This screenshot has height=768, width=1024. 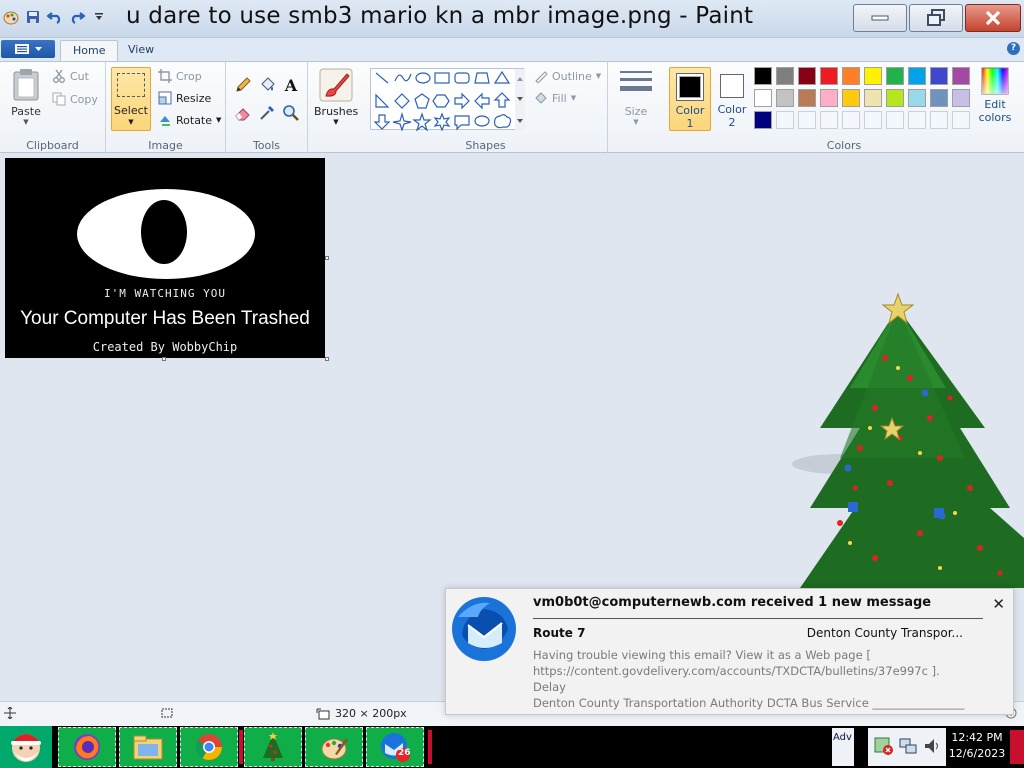 I want to click on system-clock: 12:42 PM 12/6/2023, so click(x=977, y=746).